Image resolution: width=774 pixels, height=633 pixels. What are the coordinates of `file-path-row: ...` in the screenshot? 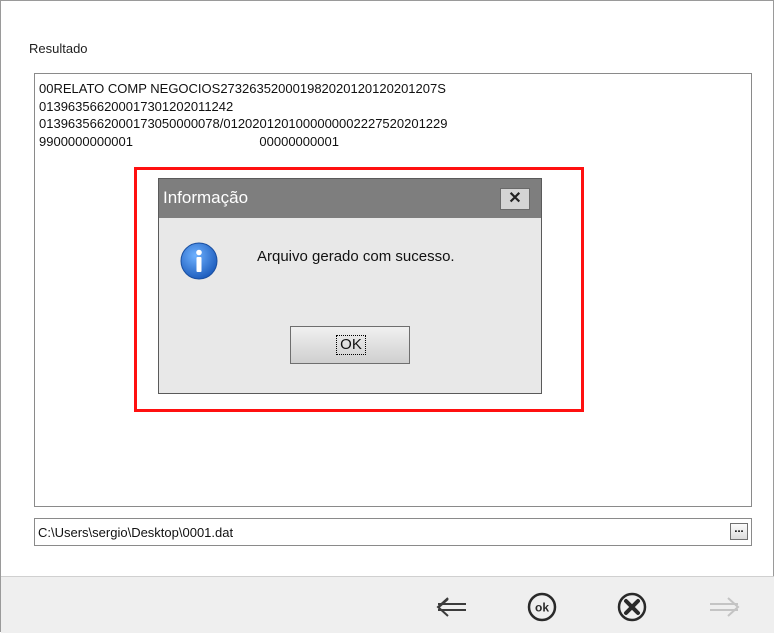 It's located at (393, 532).